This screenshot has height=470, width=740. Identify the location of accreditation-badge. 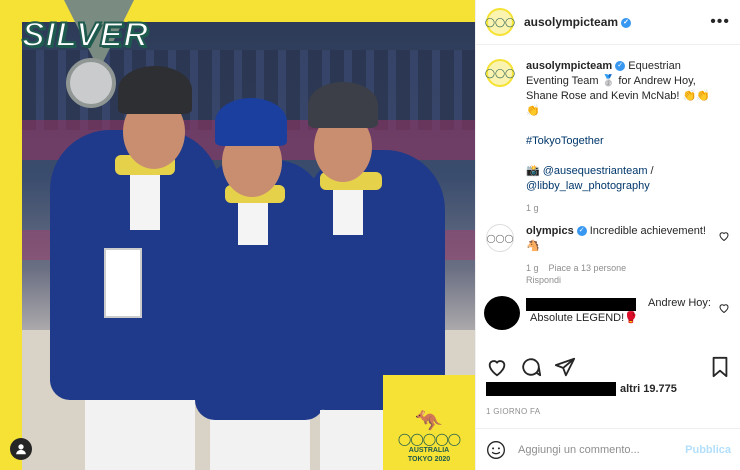
(123, 283).